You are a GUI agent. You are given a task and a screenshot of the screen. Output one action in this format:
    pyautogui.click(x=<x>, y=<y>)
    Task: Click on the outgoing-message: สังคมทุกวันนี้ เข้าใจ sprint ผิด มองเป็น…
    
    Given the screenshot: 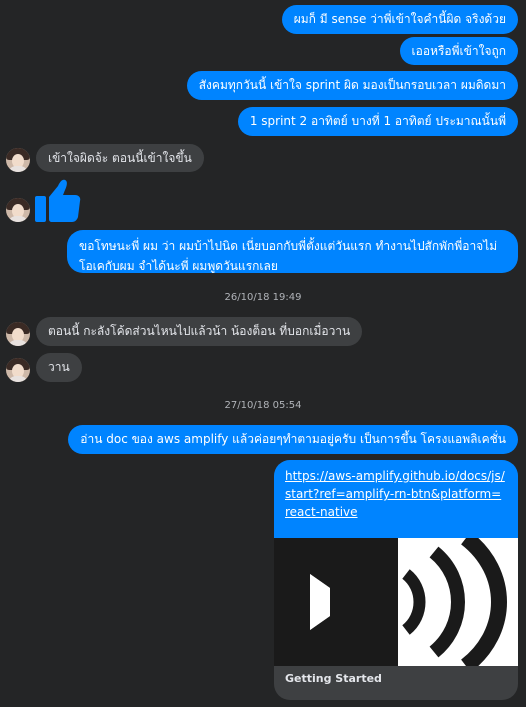 What is the action you would take?
    pyautogui.click(x=352, y=85)
    